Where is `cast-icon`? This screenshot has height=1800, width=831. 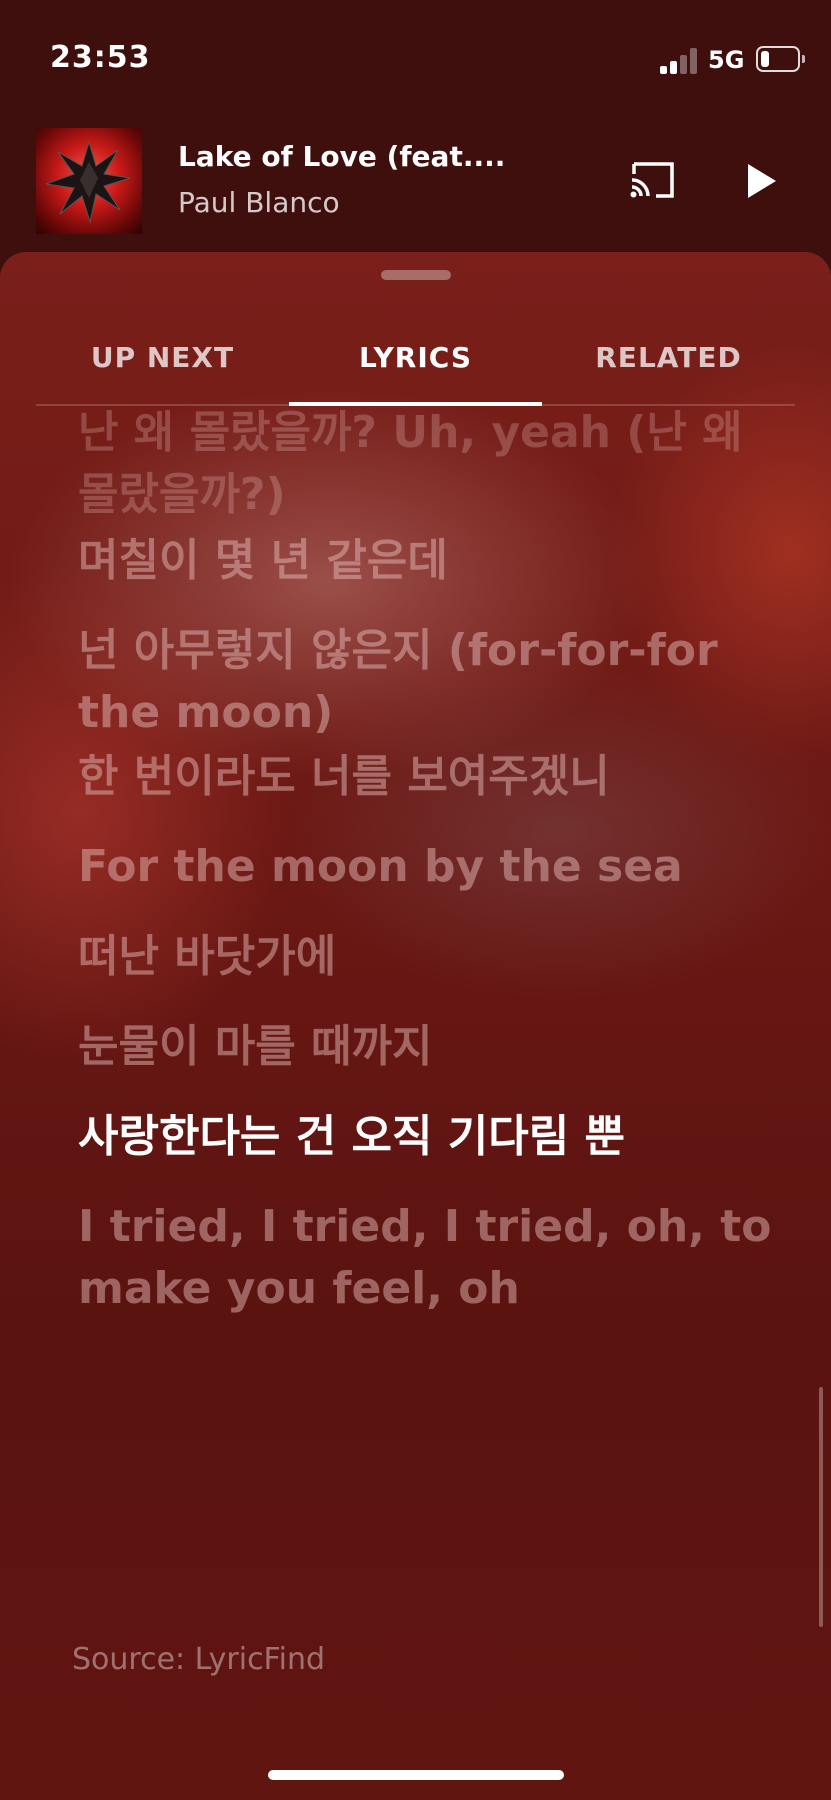 cast-icon is located at coordinates (652, 180).